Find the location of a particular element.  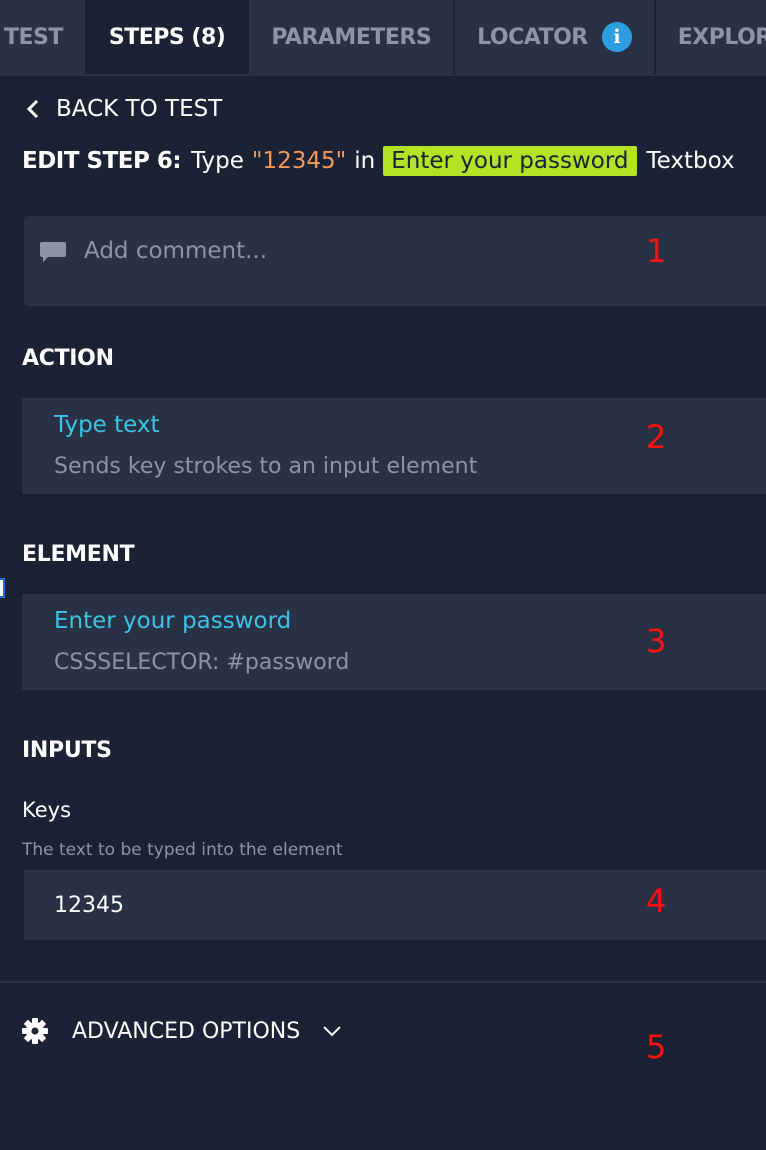

tab-explore: EXPLORE is located at coordinates (711, 37).